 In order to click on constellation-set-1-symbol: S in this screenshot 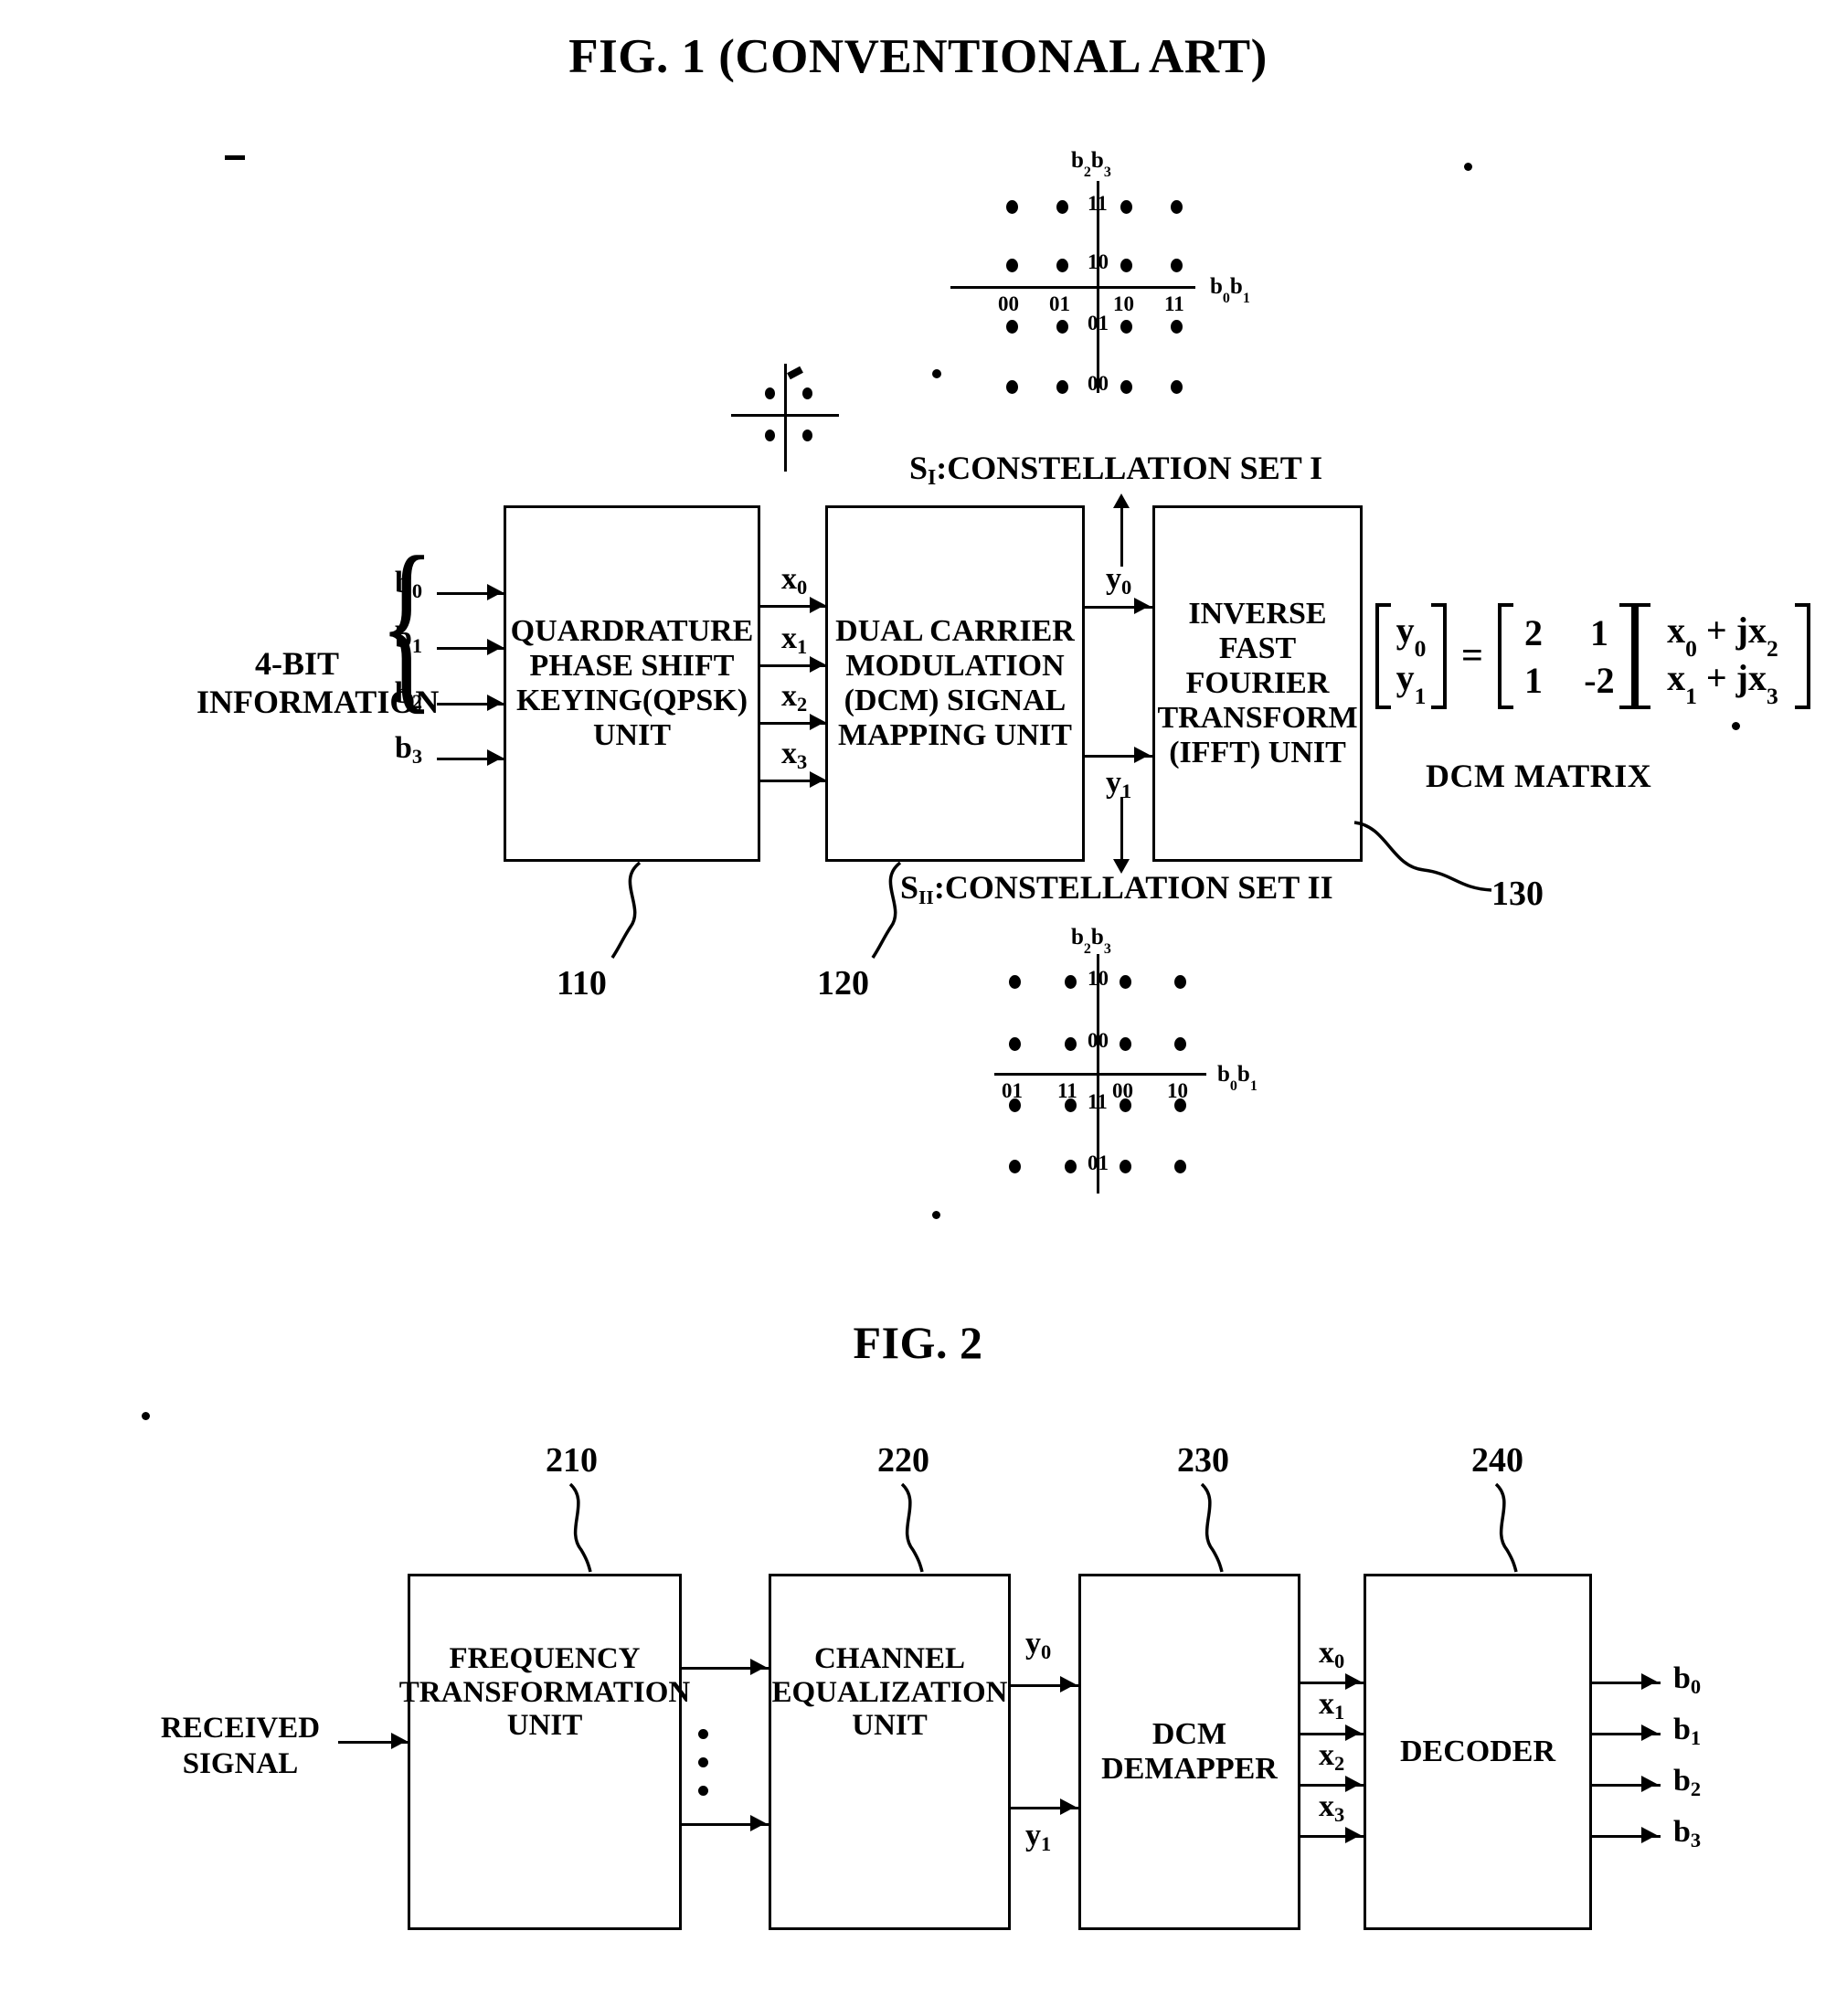, I will do `click(919, 468)`.